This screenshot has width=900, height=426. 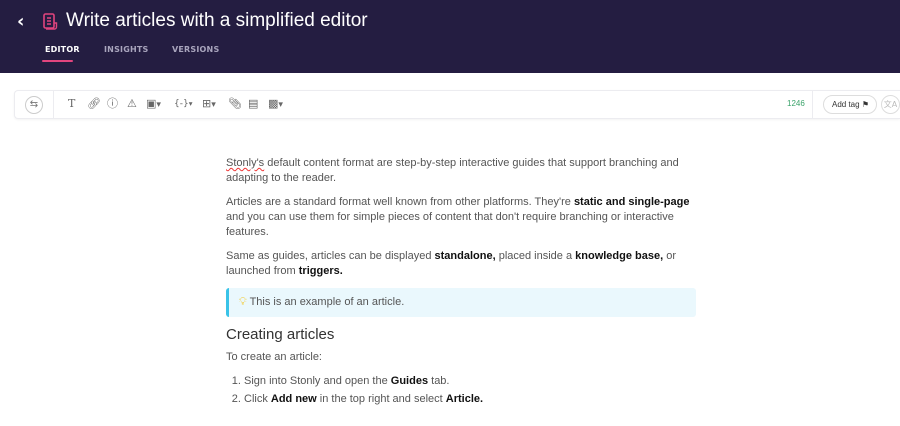 I want to click on back-chevron-icon: ‹, so click(x=20, y=21).